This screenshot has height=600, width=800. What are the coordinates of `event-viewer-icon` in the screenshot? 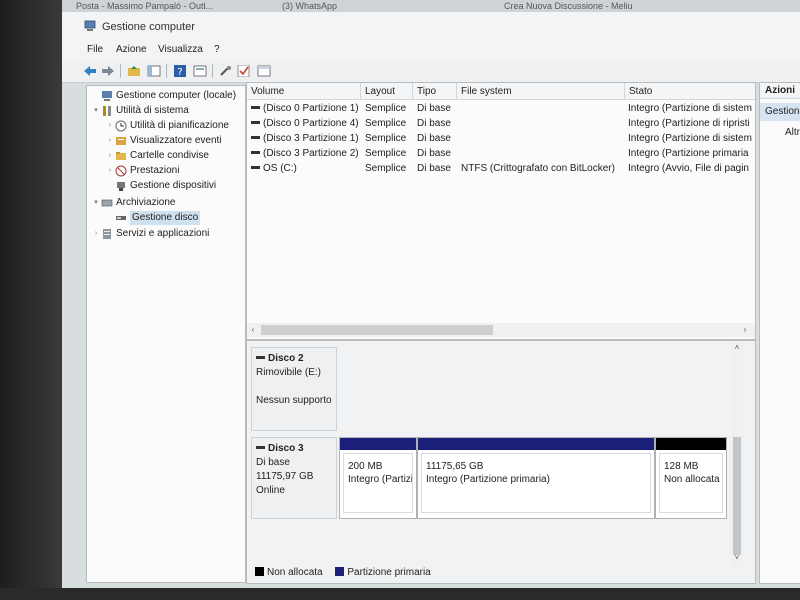 It's located at (121, 141).